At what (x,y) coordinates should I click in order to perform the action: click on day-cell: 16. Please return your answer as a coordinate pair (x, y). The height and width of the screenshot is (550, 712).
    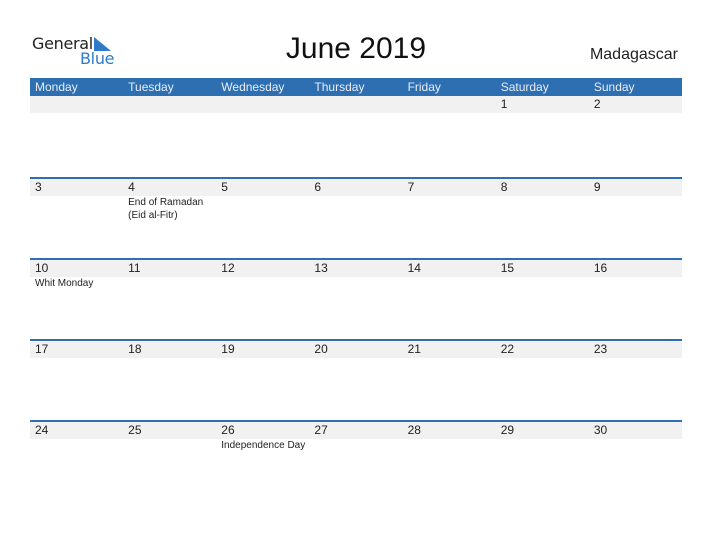
    Looking at the image, I should click on (635, 299).